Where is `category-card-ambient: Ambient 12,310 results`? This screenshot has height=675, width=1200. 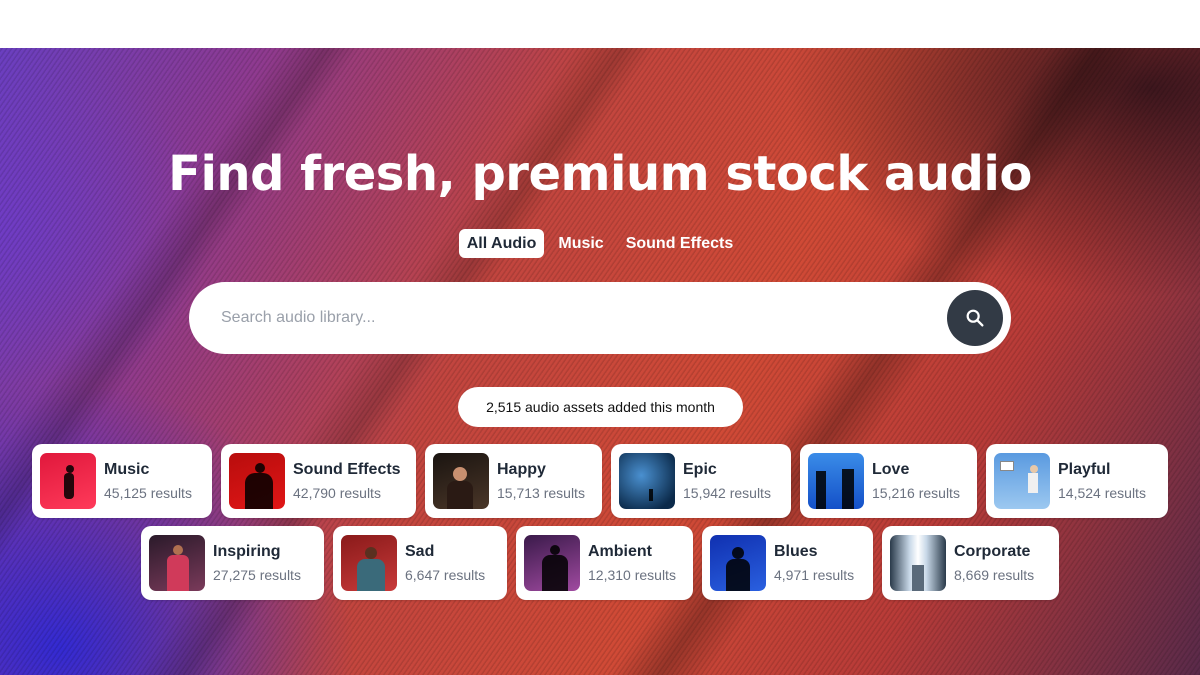 category-card-ambient: Ambient 12,310 results is located at coordinates (604, 563).